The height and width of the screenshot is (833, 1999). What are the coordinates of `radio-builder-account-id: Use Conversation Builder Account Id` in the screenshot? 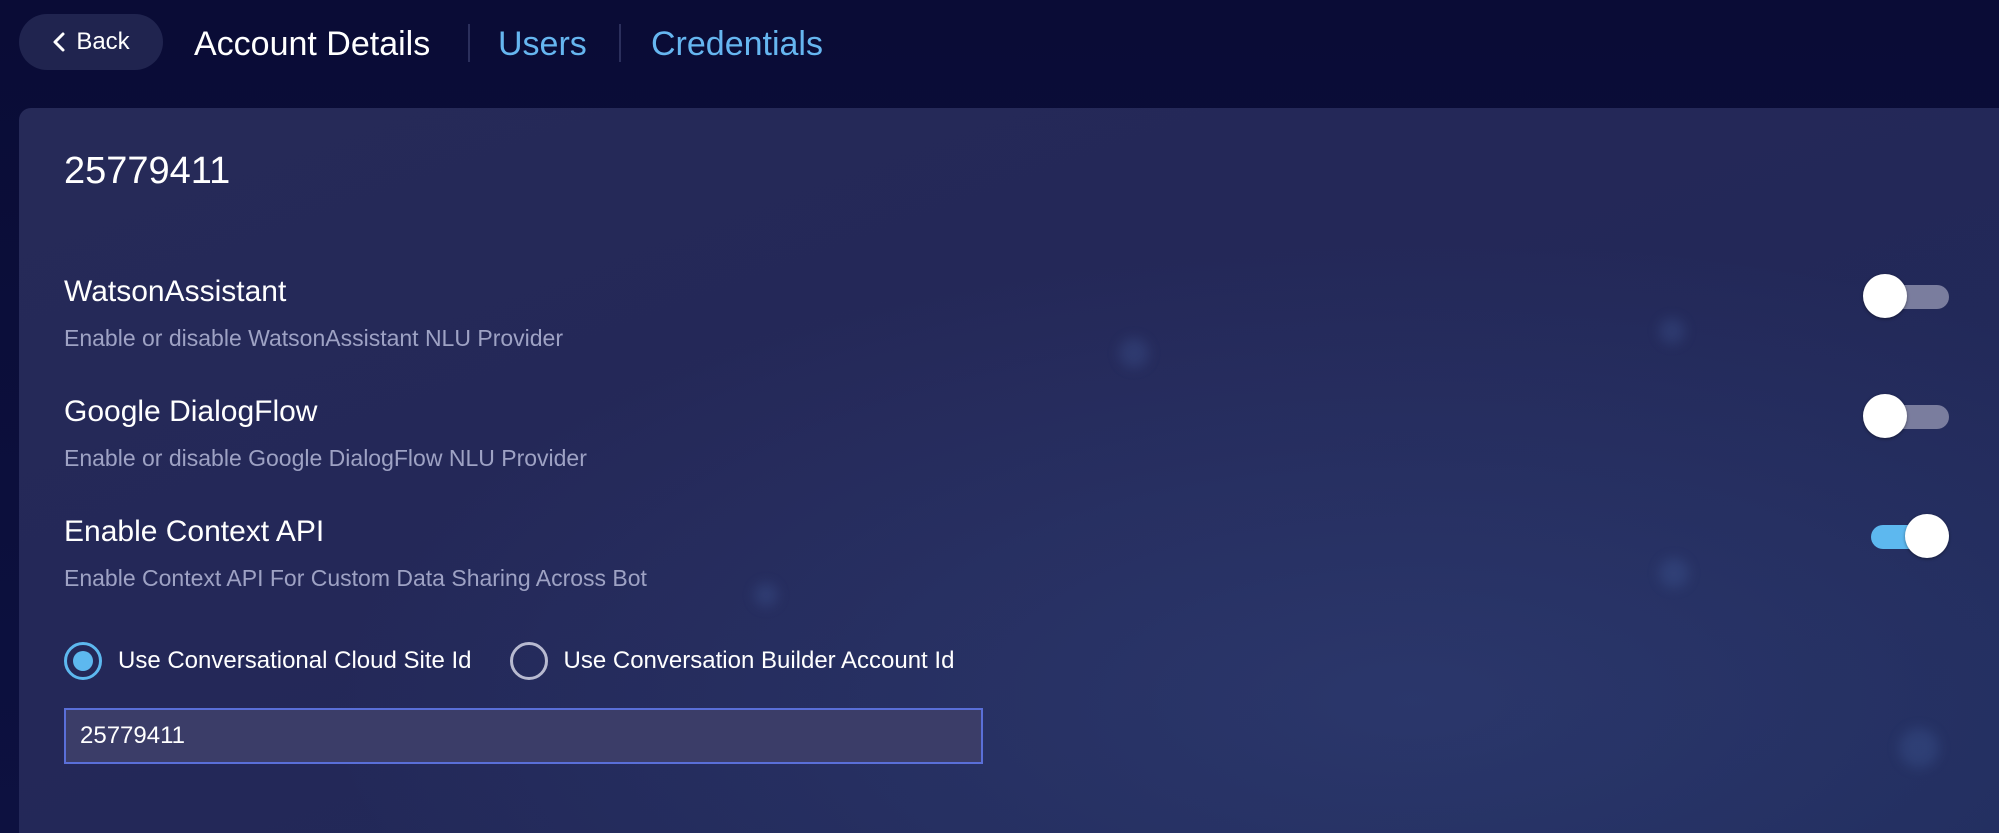 It's located at (732, 661).